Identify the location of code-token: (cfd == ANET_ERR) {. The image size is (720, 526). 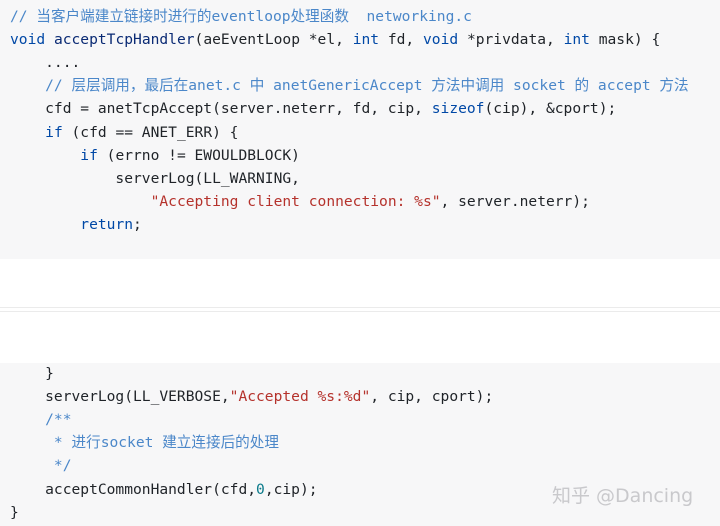
(150, 132).